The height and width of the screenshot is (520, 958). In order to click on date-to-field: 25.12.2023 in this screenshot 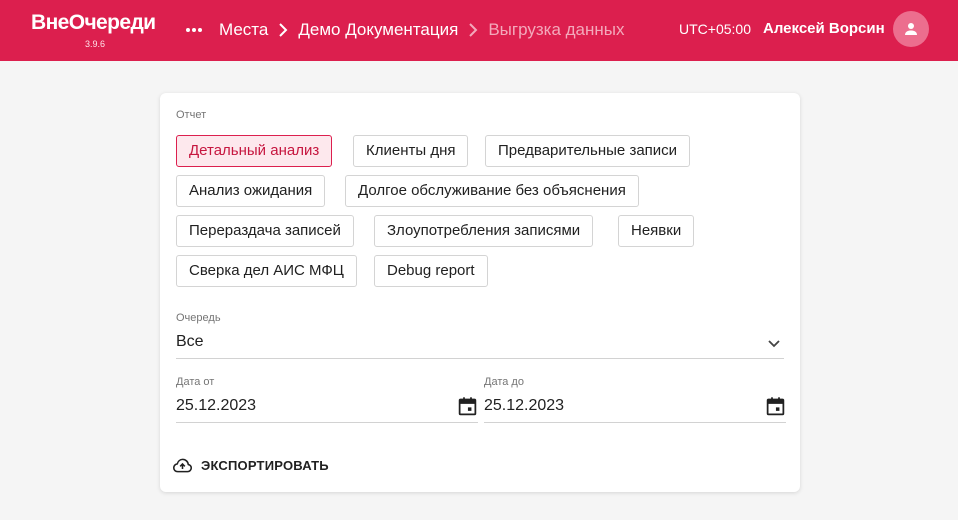, I will do `click(635, 407)`.